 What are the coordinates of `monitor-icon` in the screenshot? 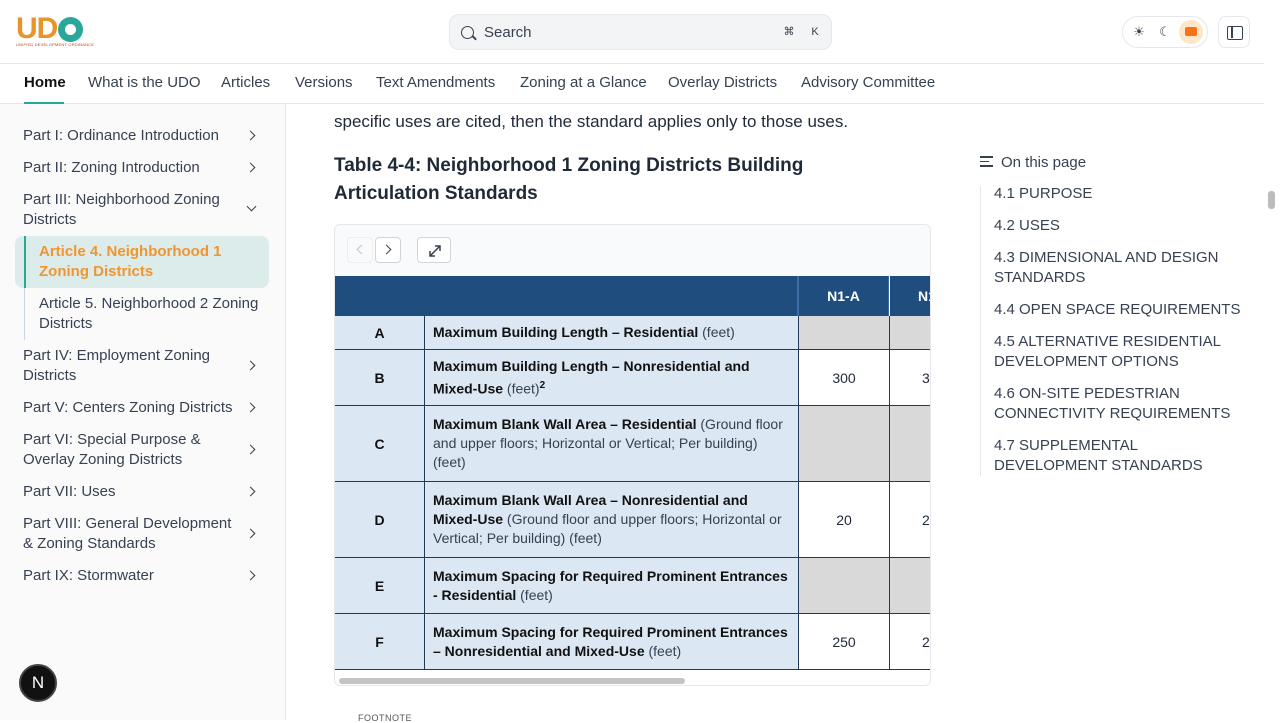 It's located at (1191, 32).